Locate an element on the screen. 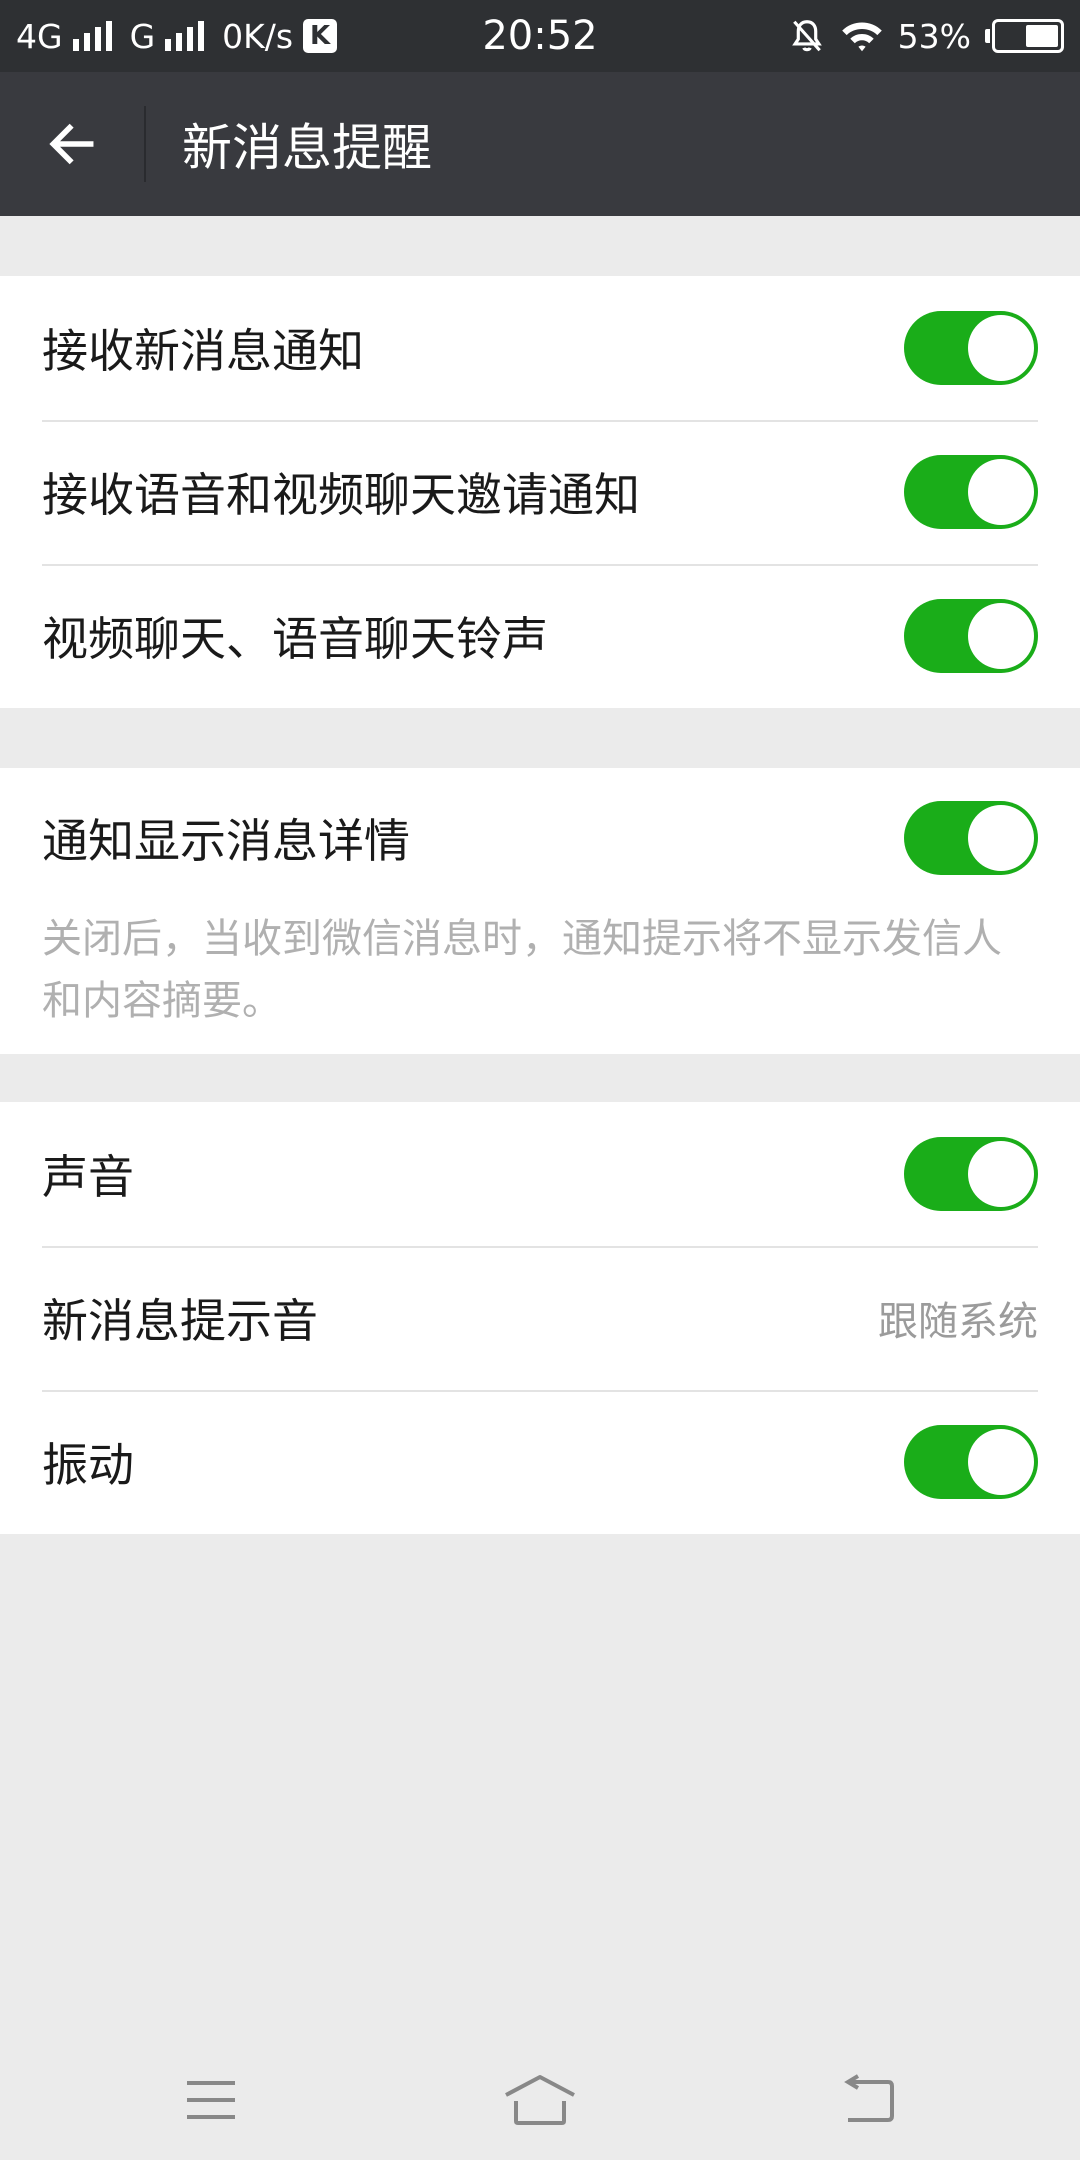 The image size is (1080, 2160). status-left: 4G G 0K/s K is located at coordinates (177, 36).